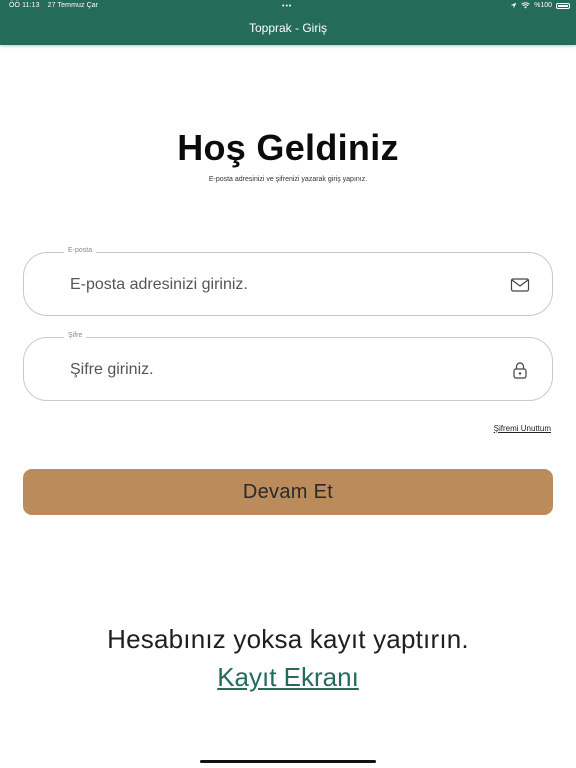 The image size is (576, 768). I want to click on location-icon, so click(513, 5).